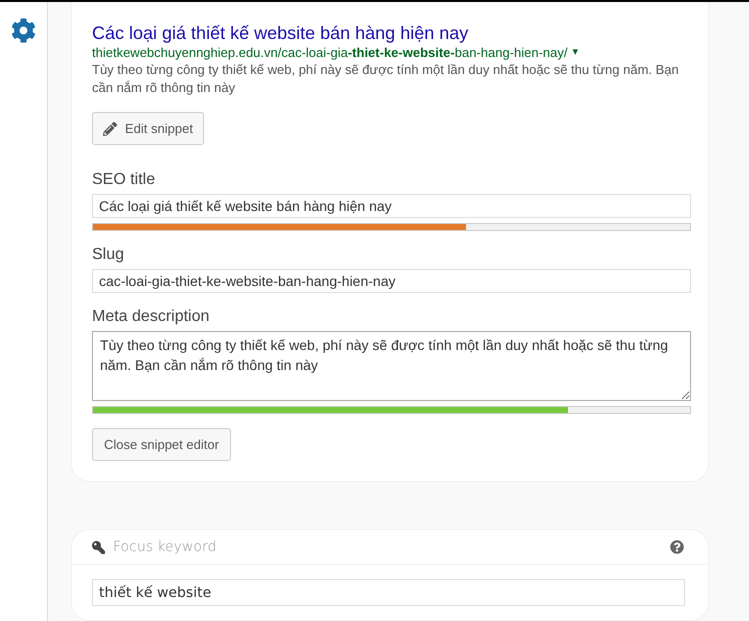 Image resolution: width=749 pixels, height=621 pixels. I want to click on field-label: Meta description, so click(151, 316).